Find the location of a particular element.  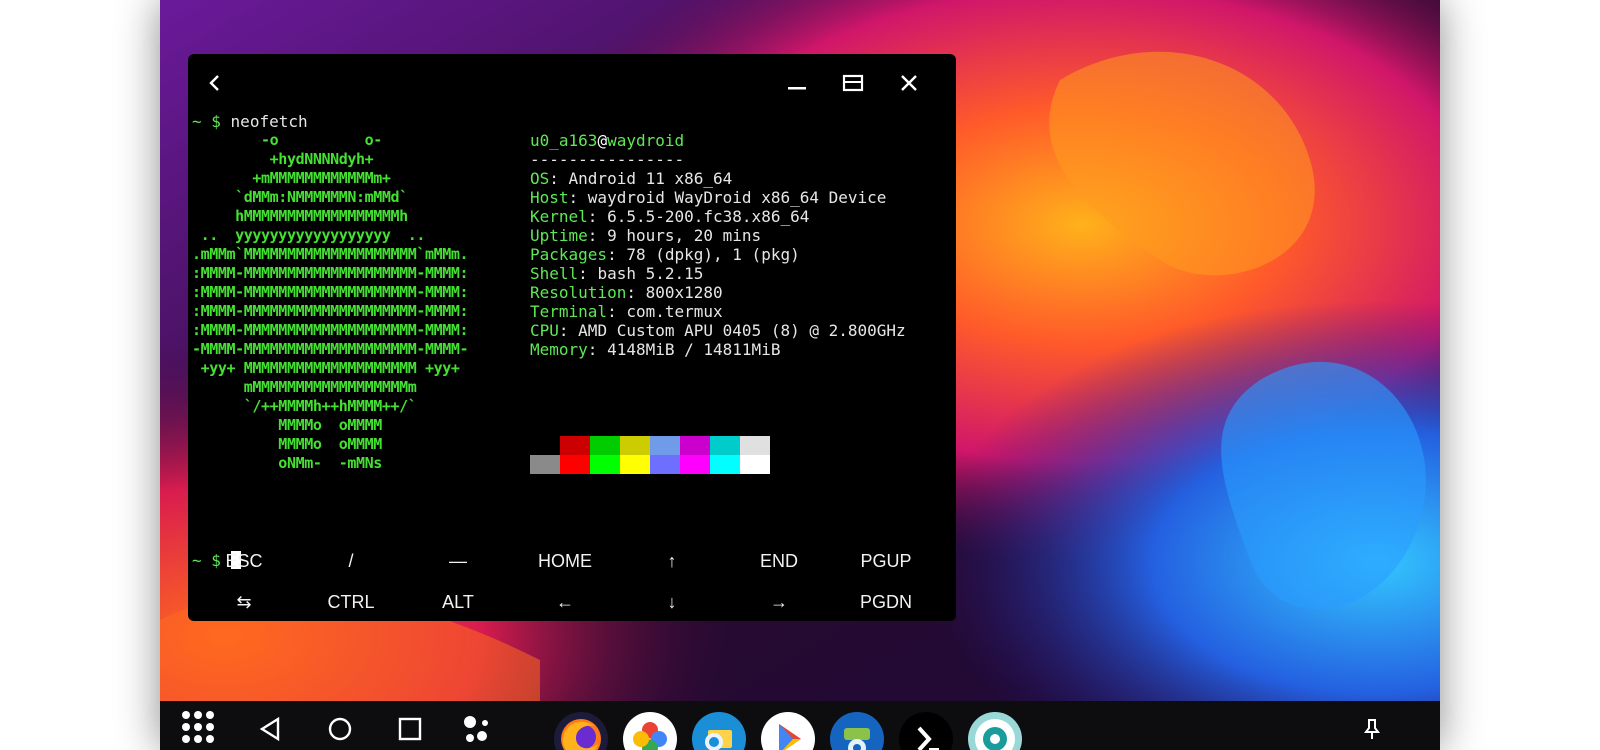

extra-keys-bar: ESC / — HOME ↑ END PGUP ⇆ CTRL ALT ← ↓ → PGDN is located at coordinates (572, 581).